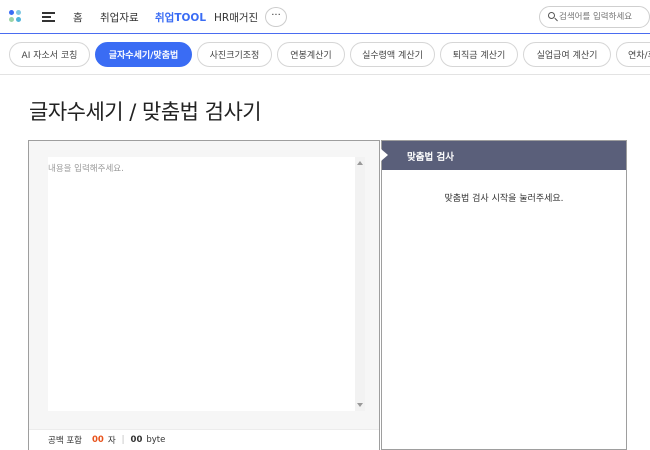 This screenshot has height=450, width=650. What do you see at coordinates (503, 155) in the screenshot?
I see `result-header: 맞춤법 검사` at bounding box center [503, 155].